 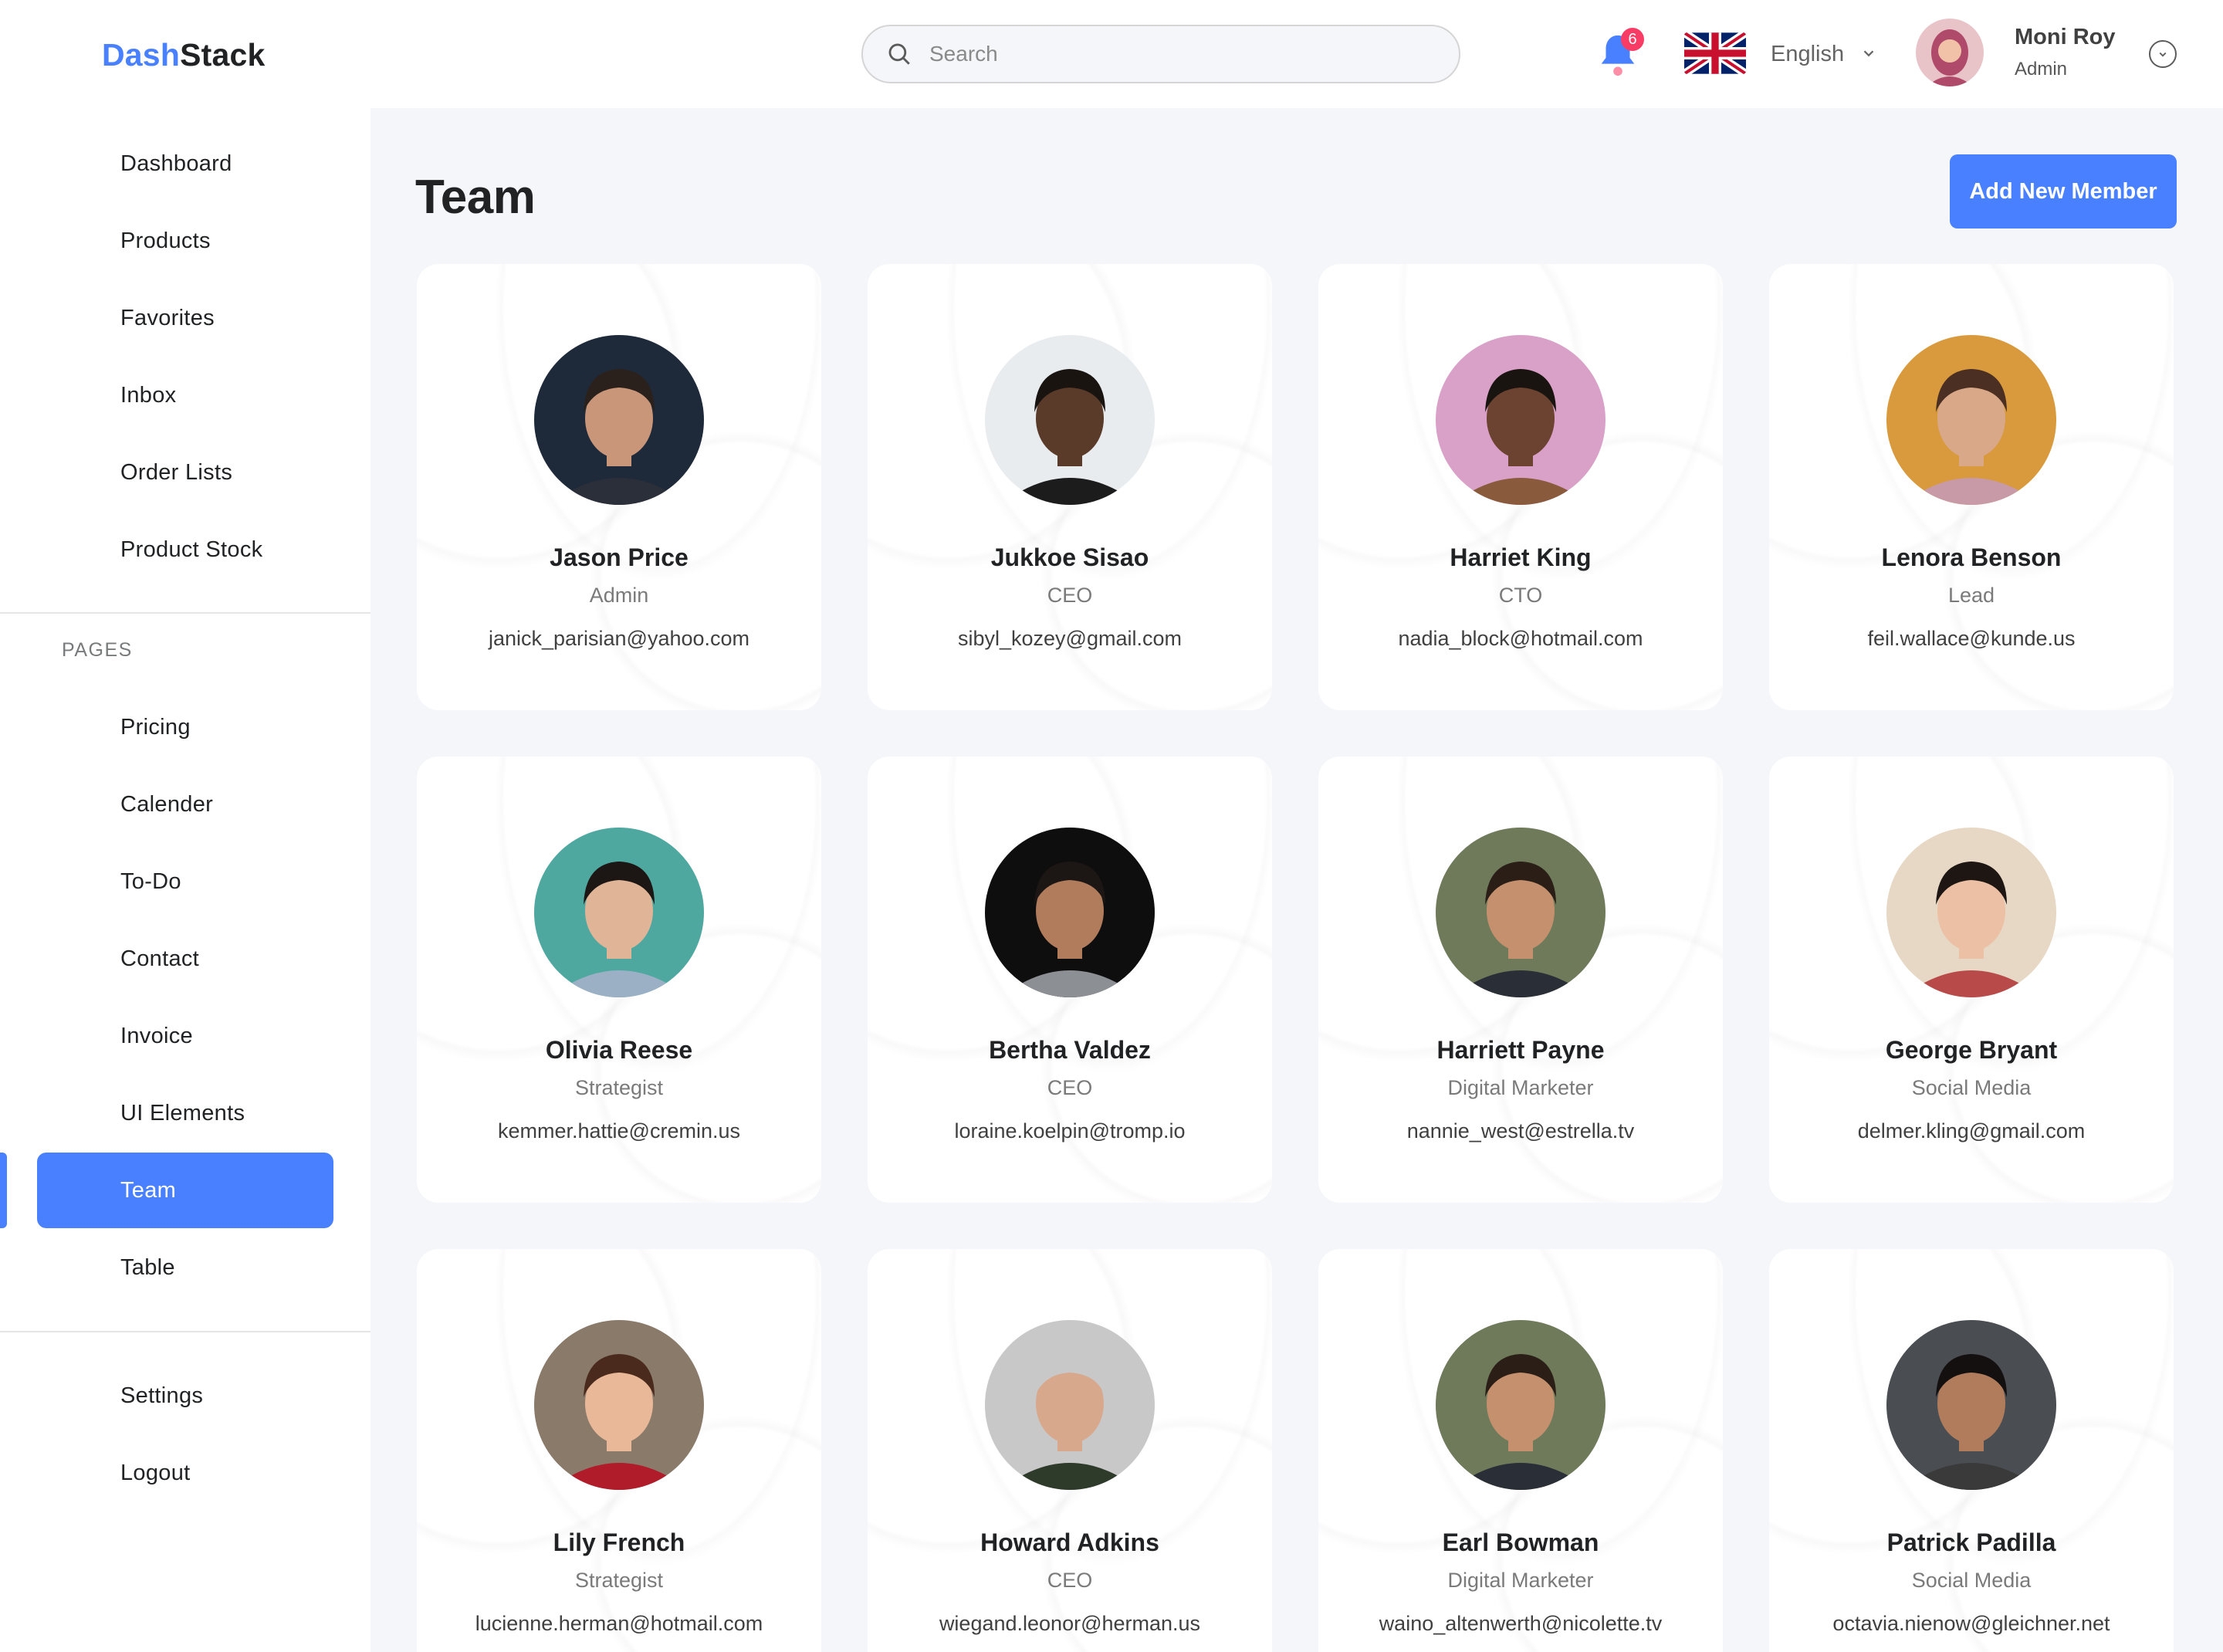 I want to click on sidebar-item-favorites: Favorites, so click(x=185, y=318).